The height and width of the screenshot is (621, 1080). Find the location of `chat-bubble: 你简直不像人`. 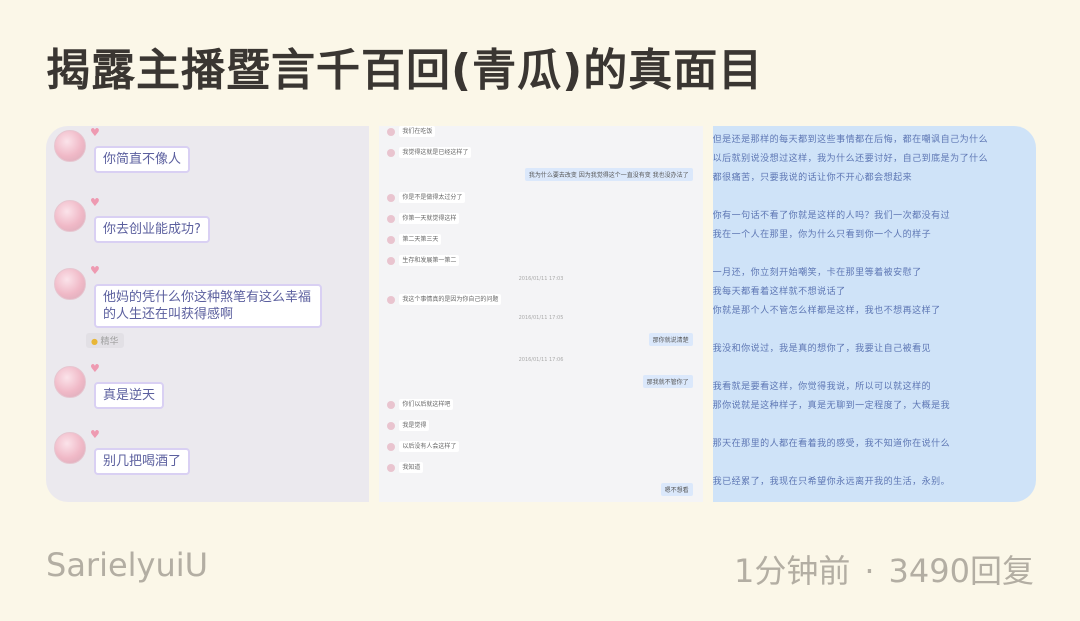

chat-bubble: 你简直不像人 is located at coordinates (142, 159).